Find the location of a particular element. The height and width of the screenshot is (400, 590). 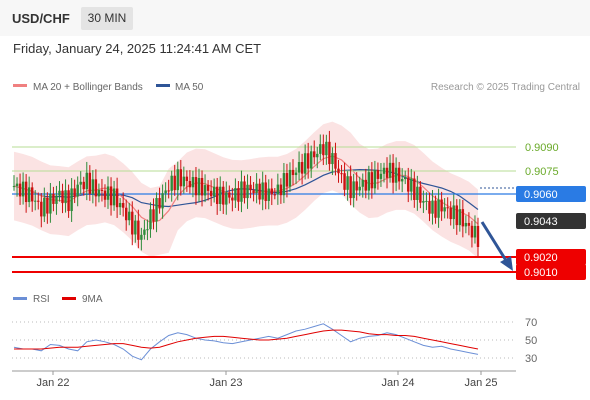

ma50-swatch is located at coordinates (163, 85).